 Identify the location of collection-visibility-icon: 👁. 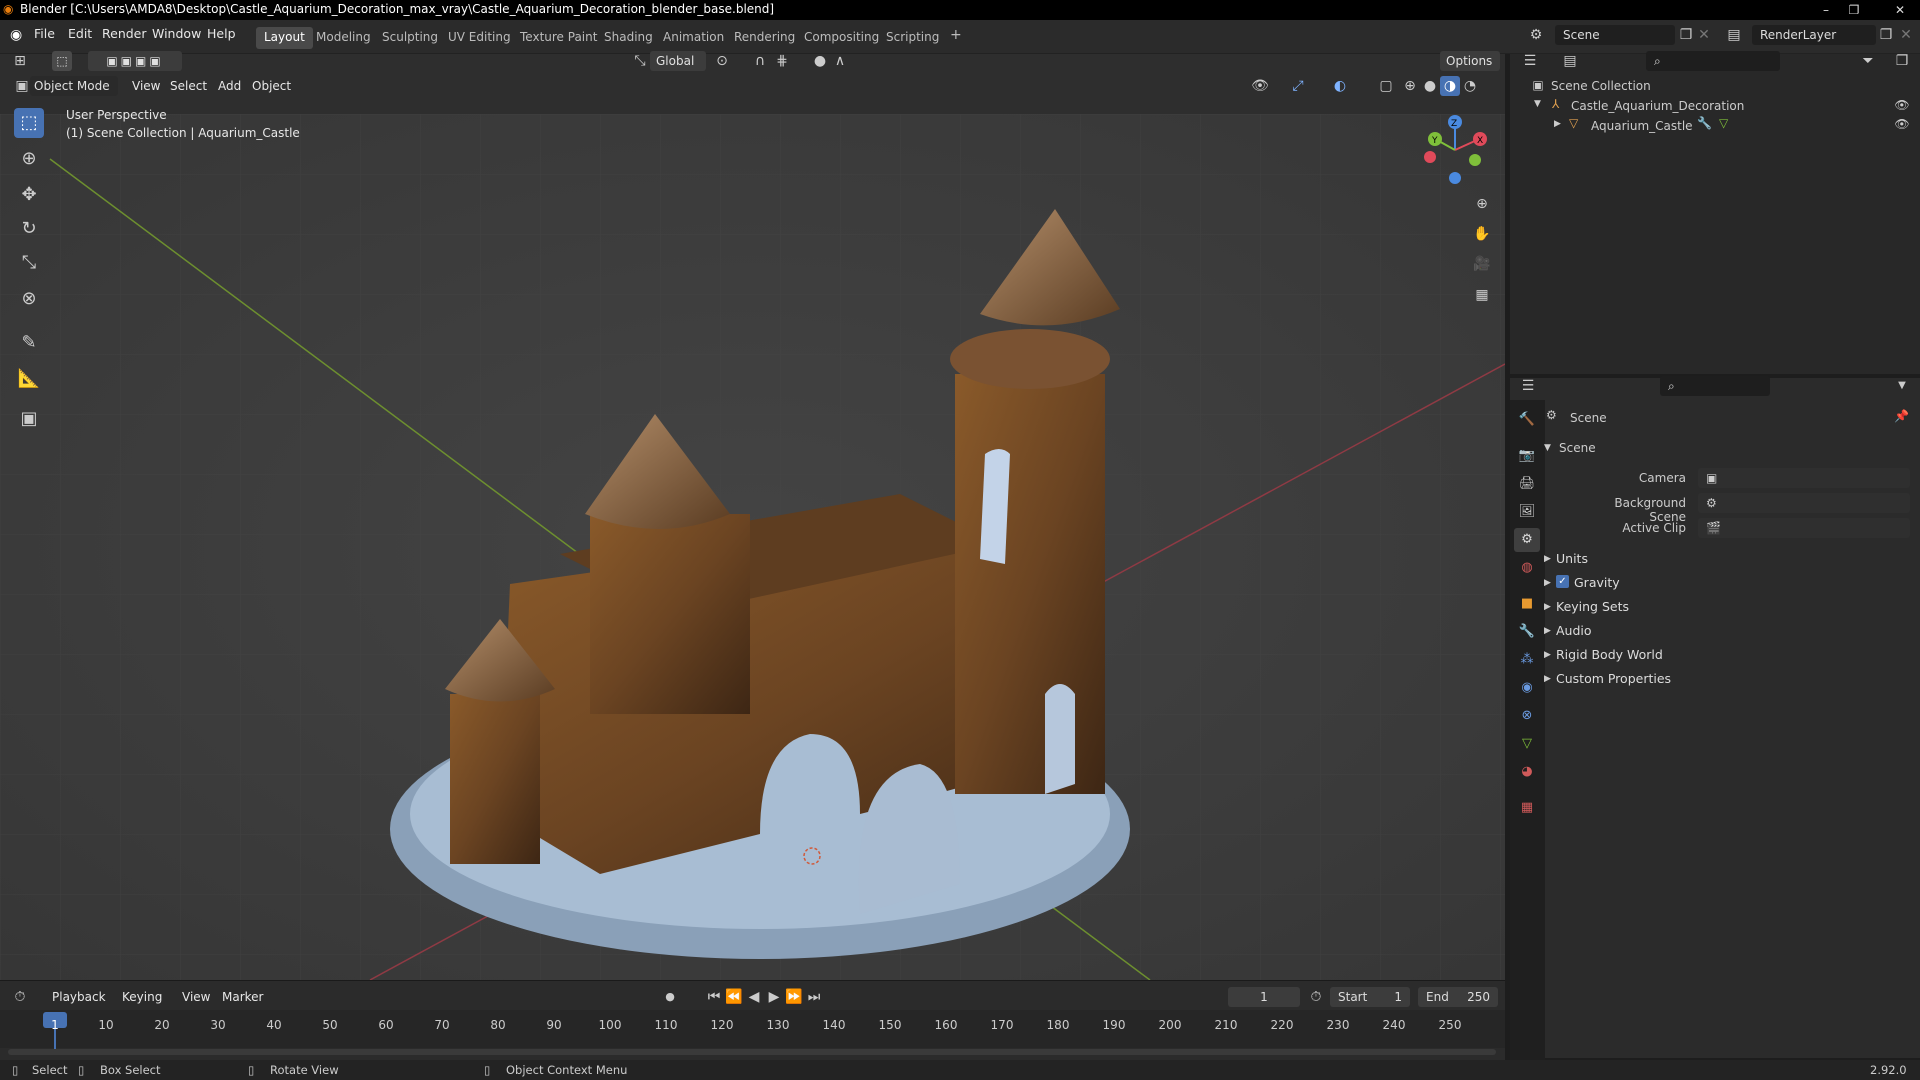
(1902, 105).